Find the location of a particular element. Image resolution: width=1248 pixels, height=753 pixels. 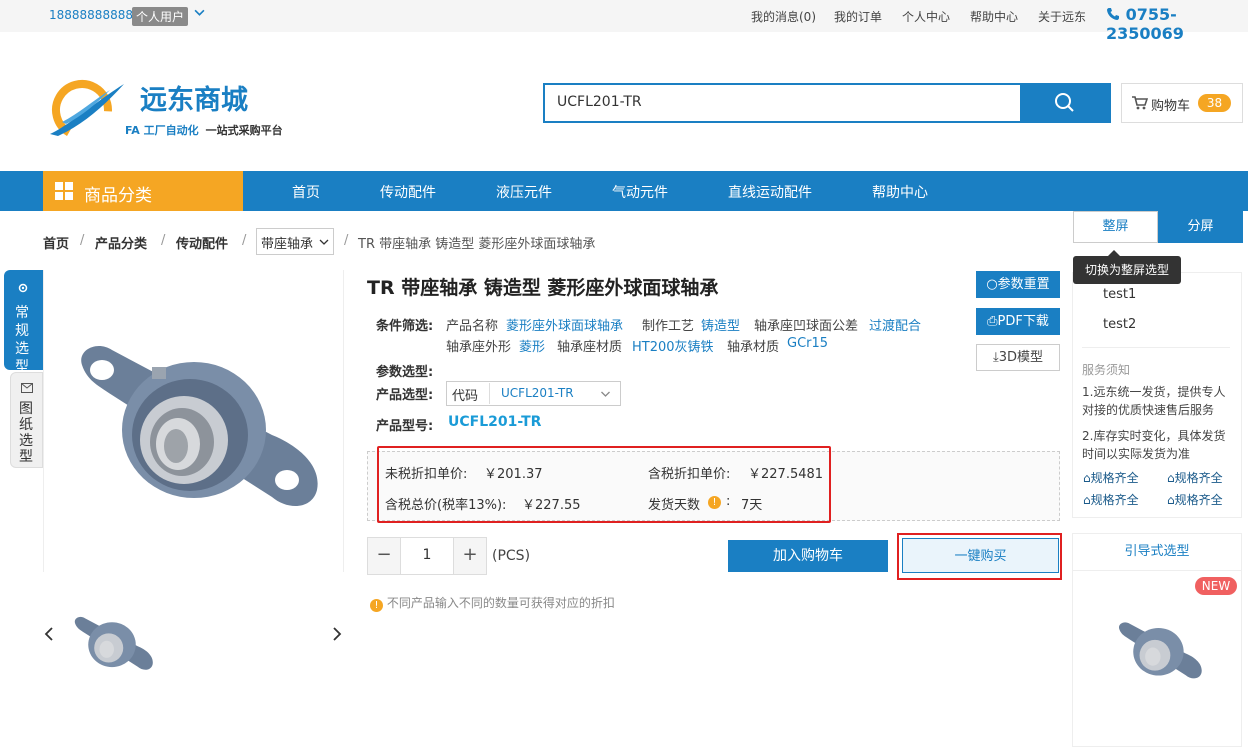

product-title: TR 带座轴承 铸造型 菱形座外球面球轴承 is located at coordinates (543, 288).